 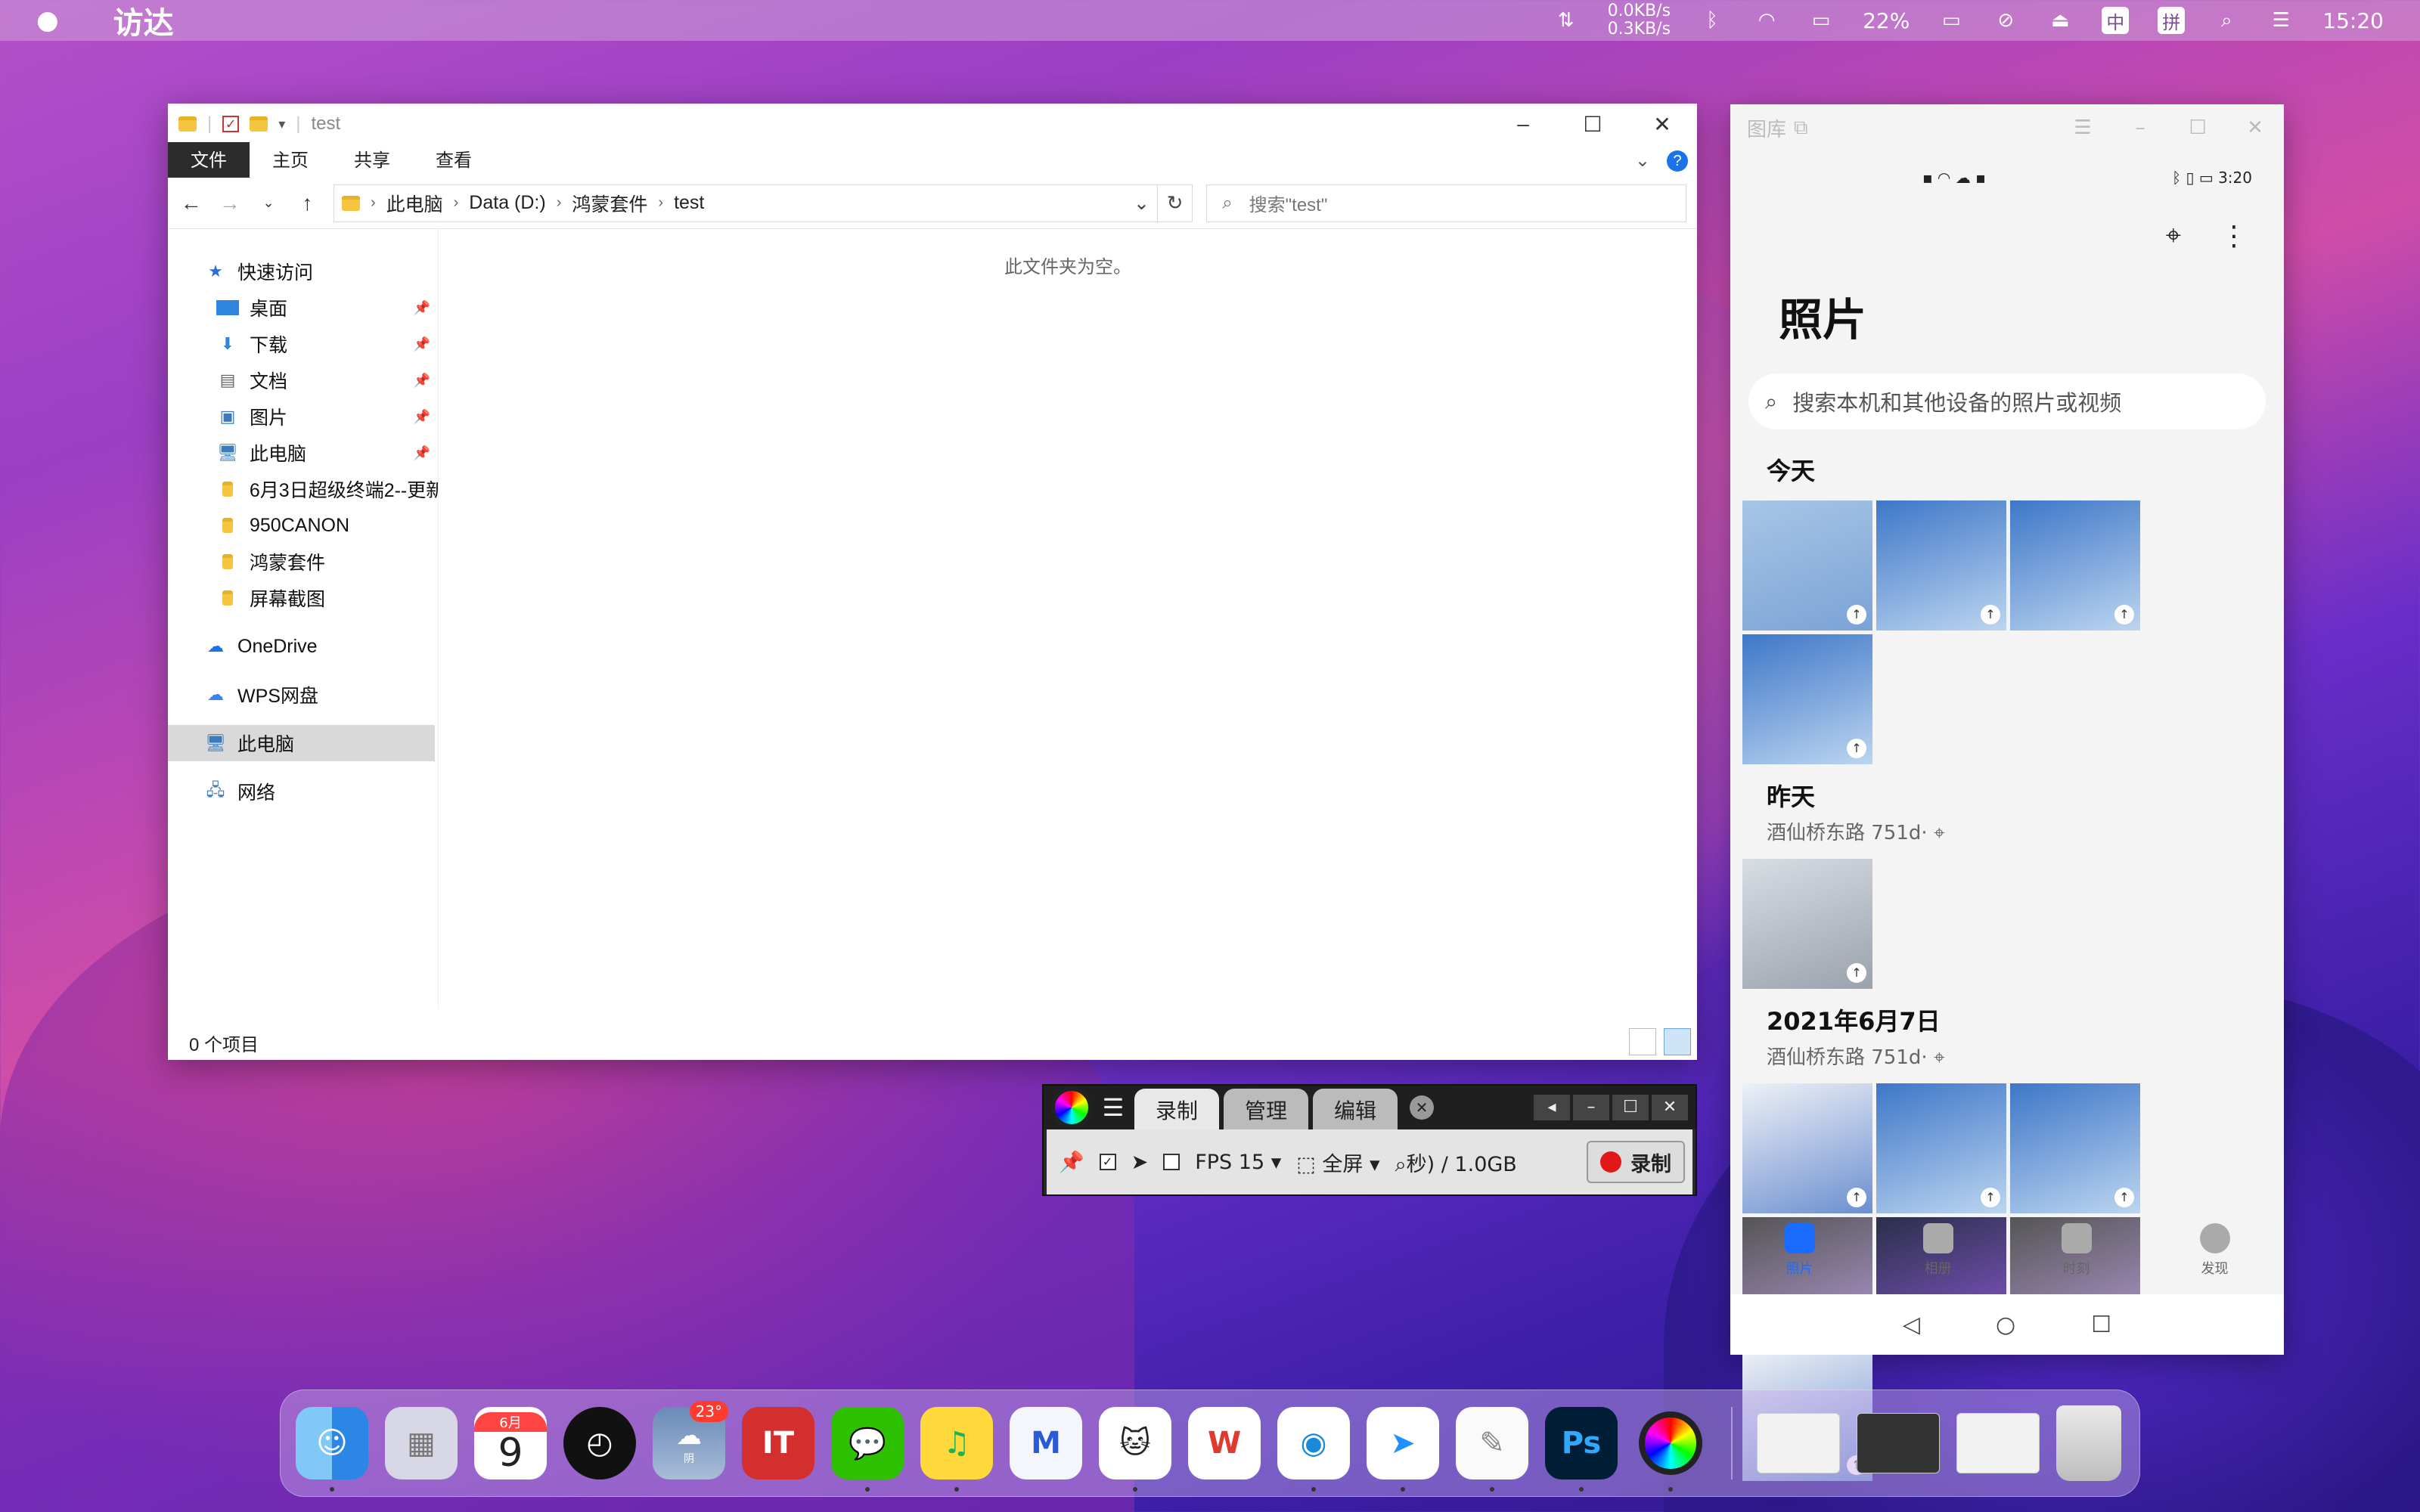 What do you see at coordinates (2281, 20) in the screenshot?
I see `control-center-icon: ☰` at bounding box center [2281, 20].